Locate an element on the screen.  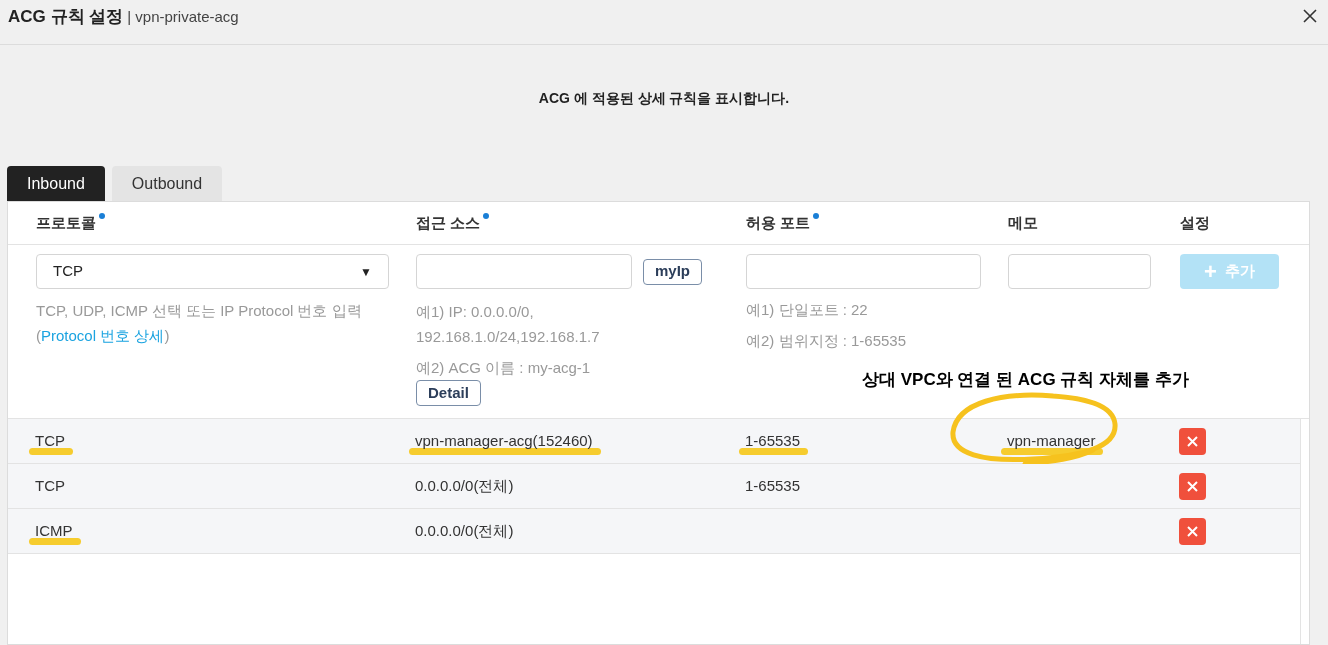
tab: Outbound is located at coordinates (167, 183).